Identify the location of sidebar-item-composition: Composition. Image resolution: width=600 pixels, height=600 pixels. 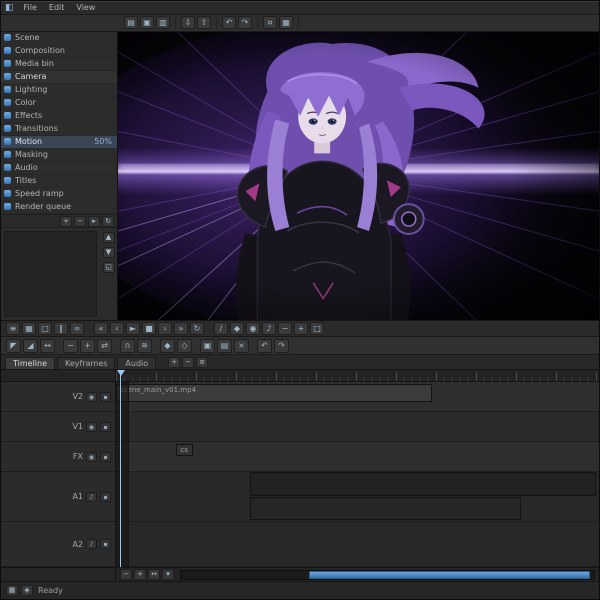
(59, 51).